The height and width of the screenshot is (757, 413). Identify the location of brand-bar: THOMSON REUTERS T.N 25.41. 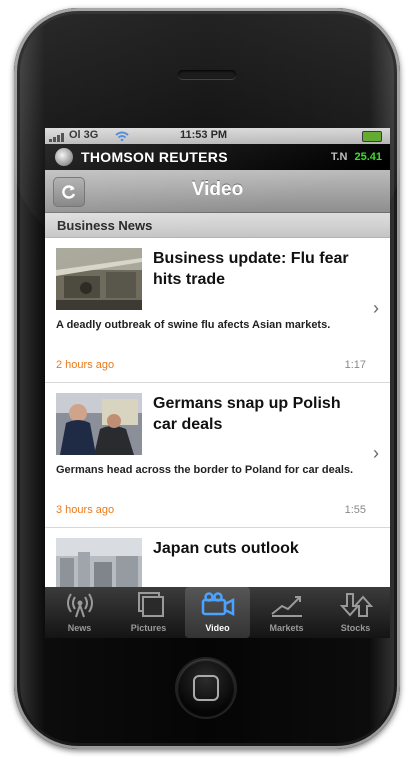
(217, 157).